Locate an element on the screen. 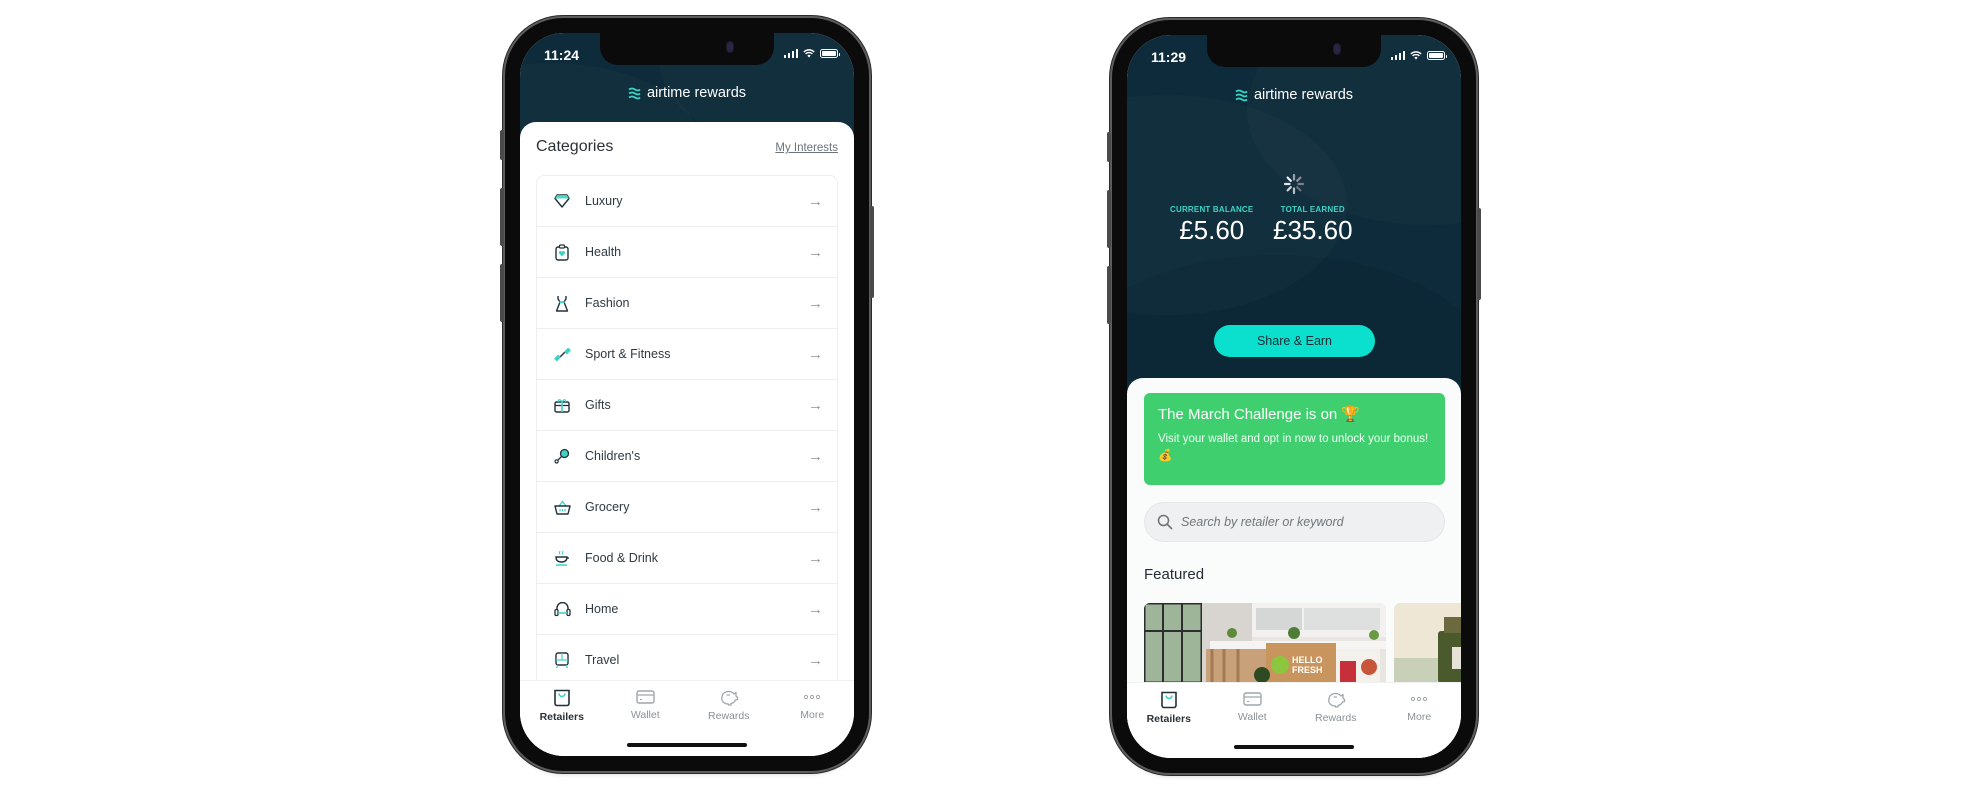 The height and width of the screenshot is (800, 1980). category-item-grocery: Grocery → is located at coordinates (687, 507).